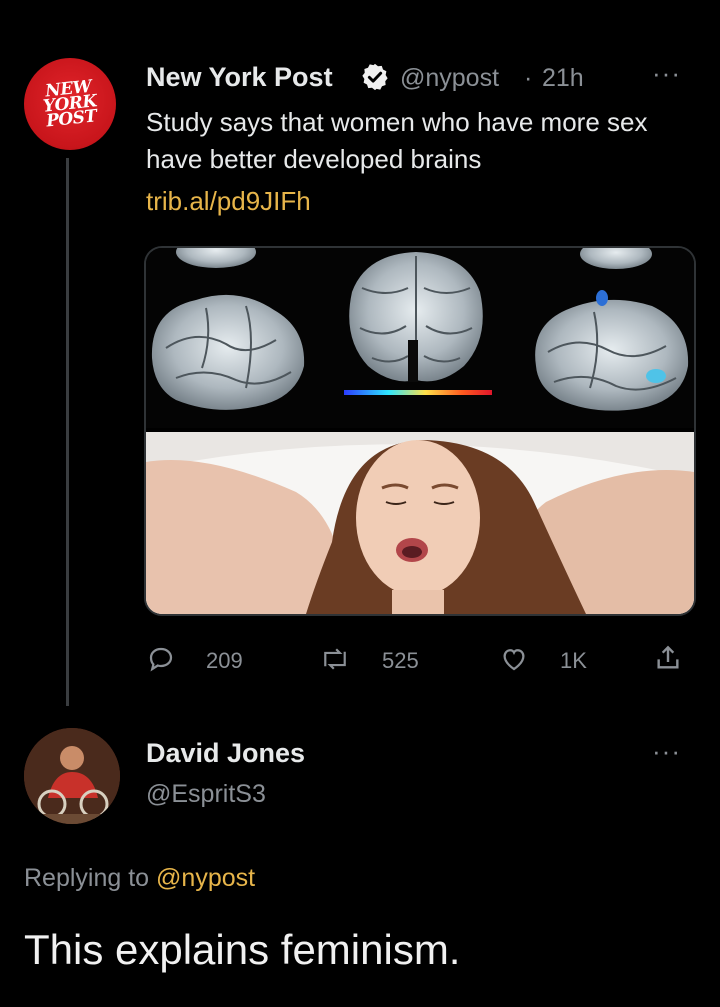  What do you see at coordinates (335, 659) in the screenshot?
I see `retweet-icon` at bounding box center [335, 659].